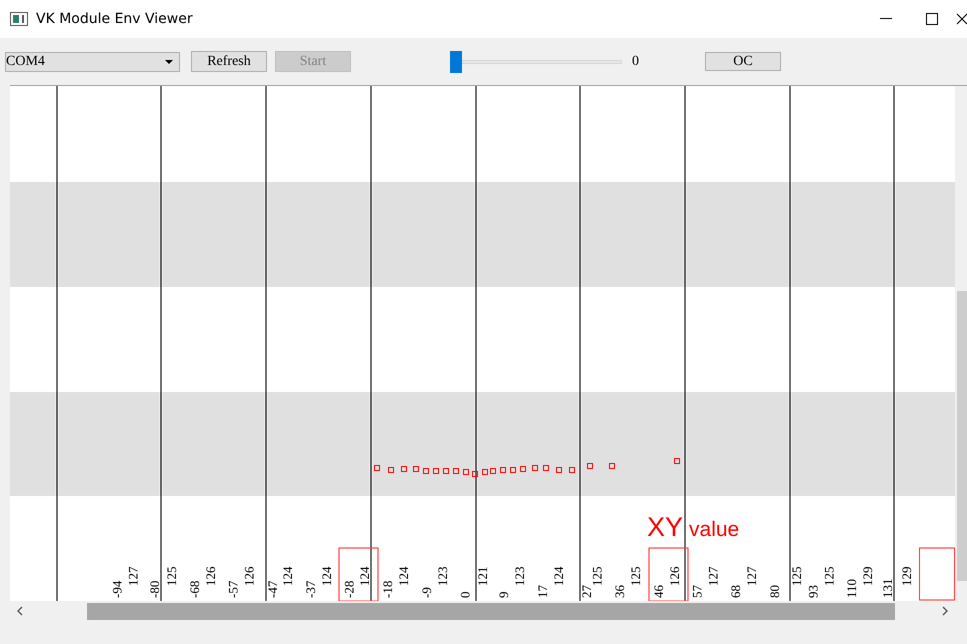 Image resolution: width=967 pixels, height=644 pixels. What do you see at coordinates (887, 588) in the screenshot?
I see `x-value-label: 131` at bounding box center [887, 588].